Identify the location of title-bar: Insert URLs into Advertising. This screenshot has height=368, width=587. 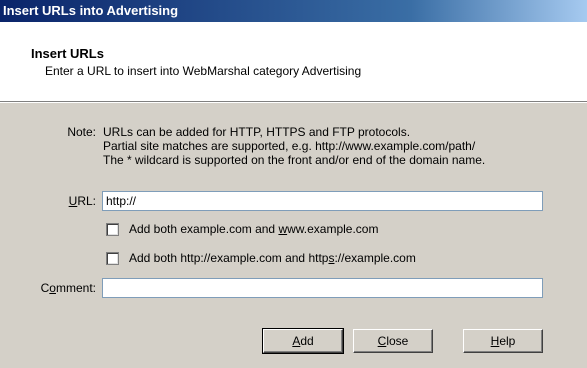
(293, 11).